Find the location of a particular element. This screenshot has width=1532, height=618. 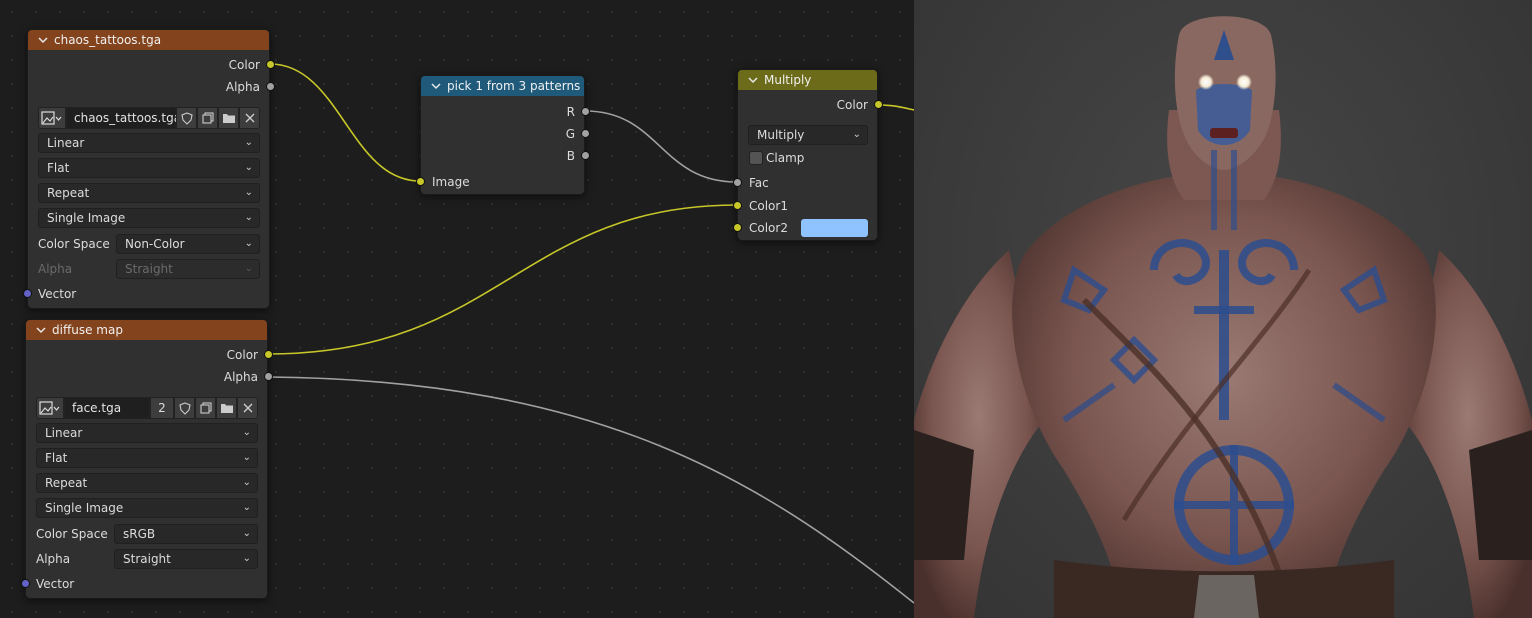

node-header: chaos_tattoos.tga is located at coordinates (148, 40).